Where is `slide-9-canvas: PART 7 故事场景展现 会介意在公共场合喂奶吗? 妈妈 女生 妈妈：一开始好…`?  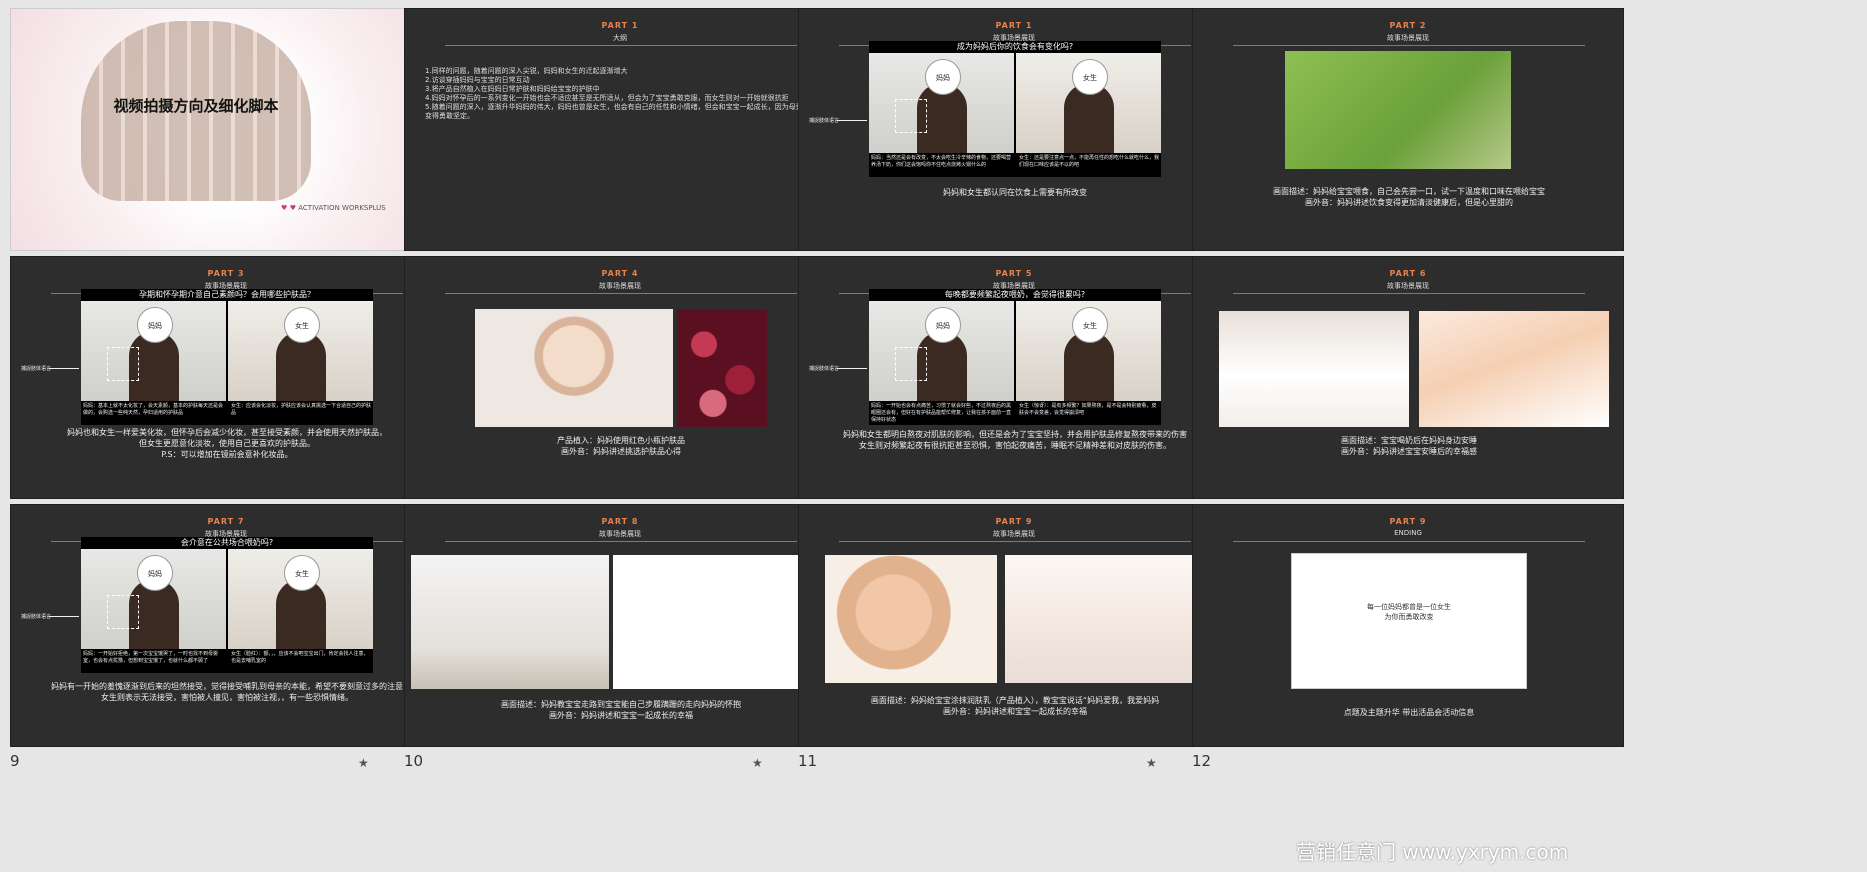
slide-9-canvas: PART 7 故事场景展现 会介意在公共场合喂奶吗? 妈妈 女生 妈妈：一开始好… is located at coordinates (226, 625).